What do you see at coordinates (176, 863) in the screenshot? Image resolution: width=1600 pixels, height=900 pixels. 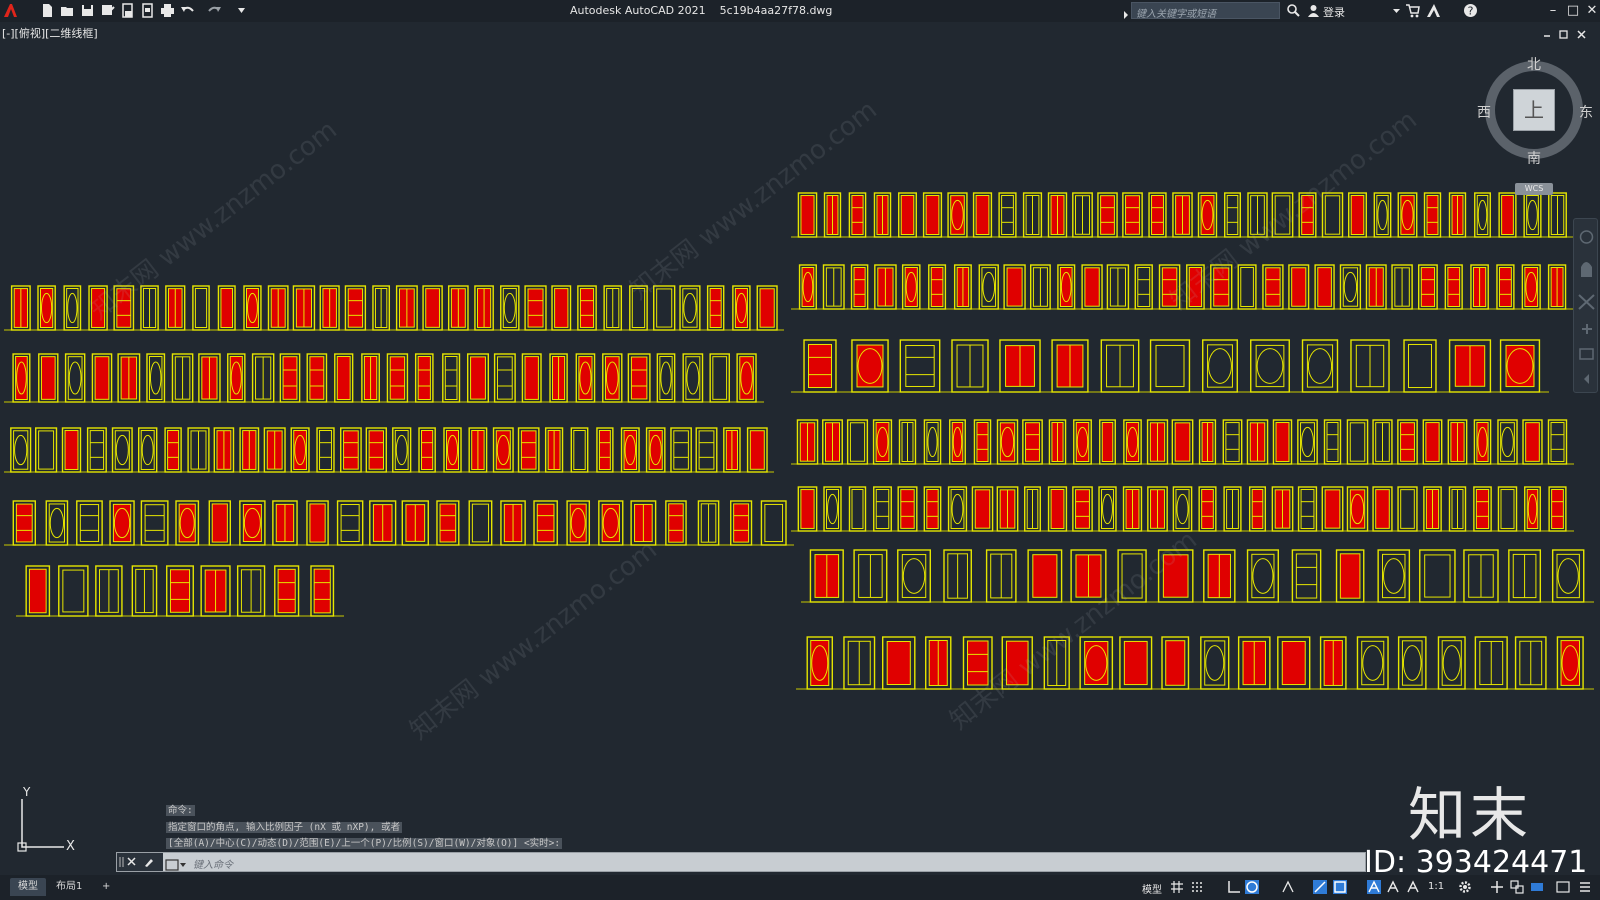 I see `recent-commands-icon` at bounding box center [176, 863].